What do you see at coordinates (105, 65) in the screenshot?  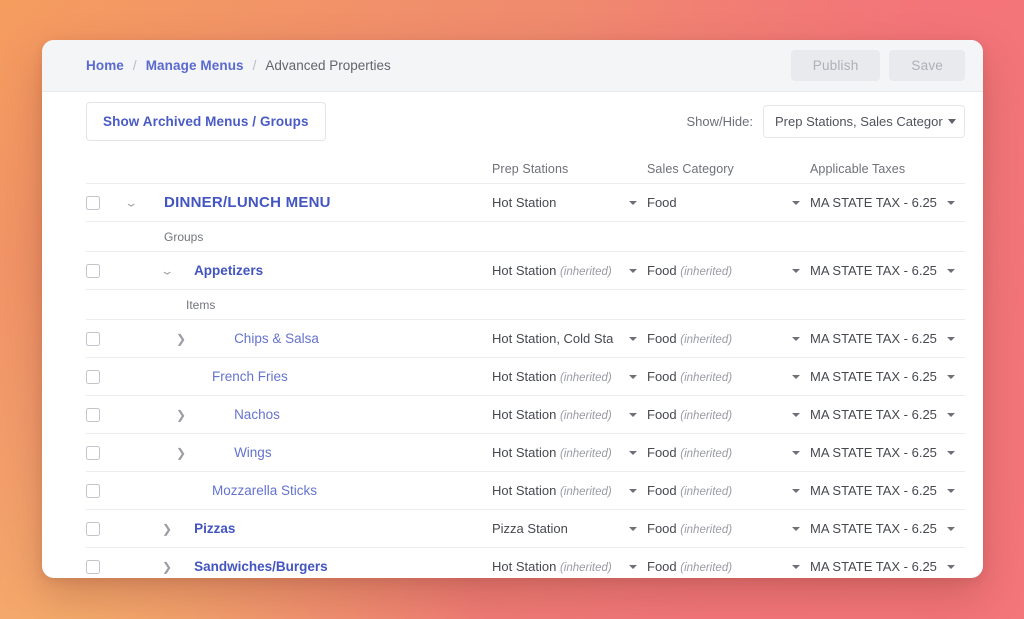 I see `breadcrumb-home: Home` at bounding box center [105, 65].